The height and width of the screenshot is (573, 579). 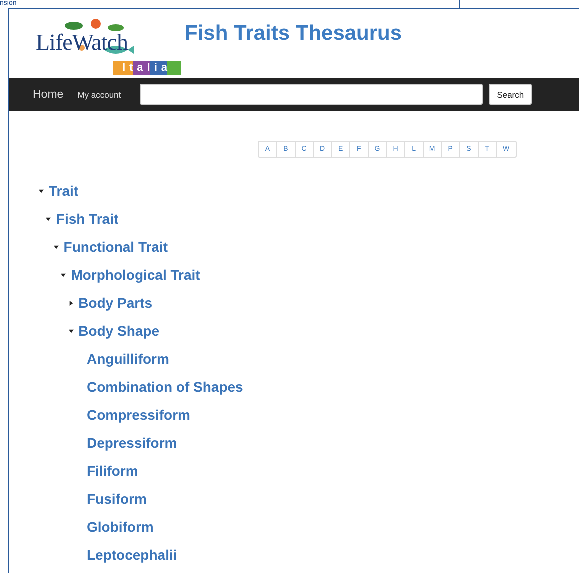 I want to click on account-link: My account, so click(x=100, y=95).